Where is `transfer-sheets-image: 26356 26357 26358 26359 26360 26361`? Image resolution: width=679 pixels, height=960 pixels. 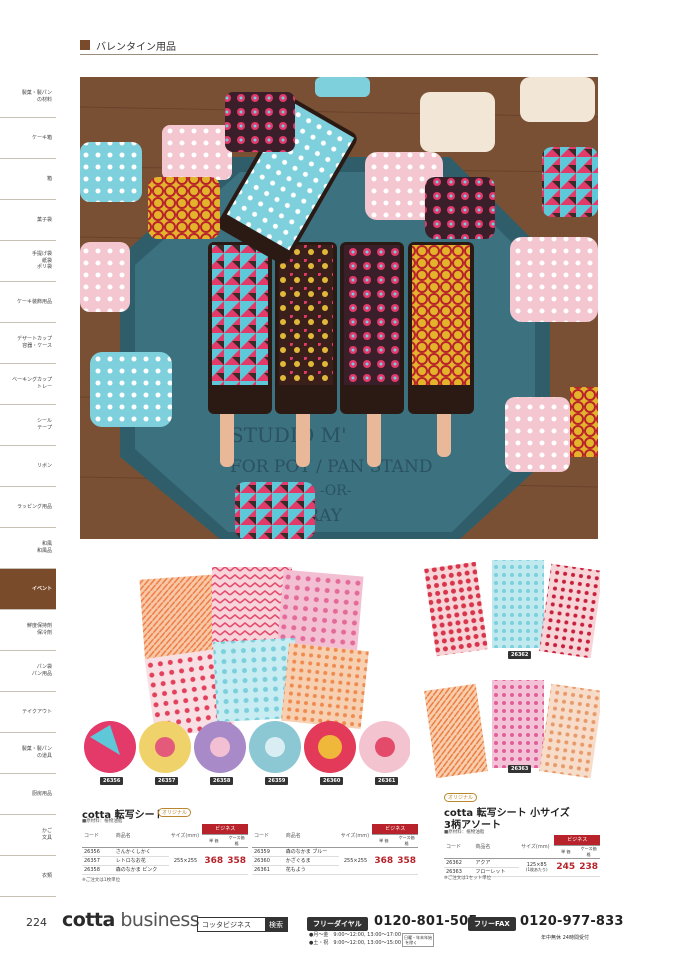
transfer-sheets-image: 26356 26357 26358 26359 26360 26361 is located at coordinates (245, 680).